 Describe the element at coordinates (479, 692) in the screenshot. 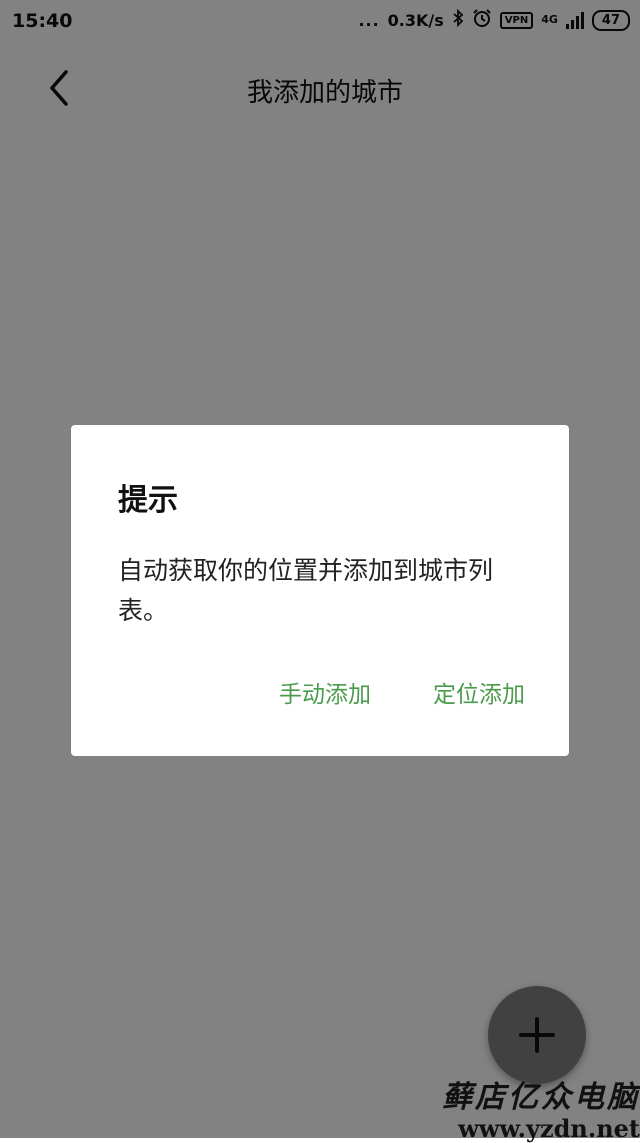

I see `locate-add-button: 定位添加` at that location.